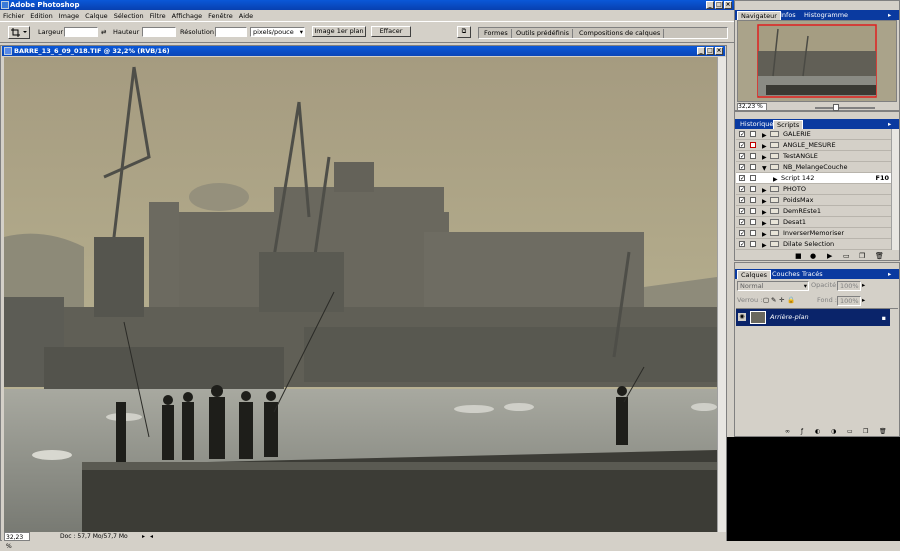 The height and width of the screenshot is (551, 900). Describe the element at coordinates (187, 16) in the screenshot. I see `menu-affichage: Affichage` at that location.